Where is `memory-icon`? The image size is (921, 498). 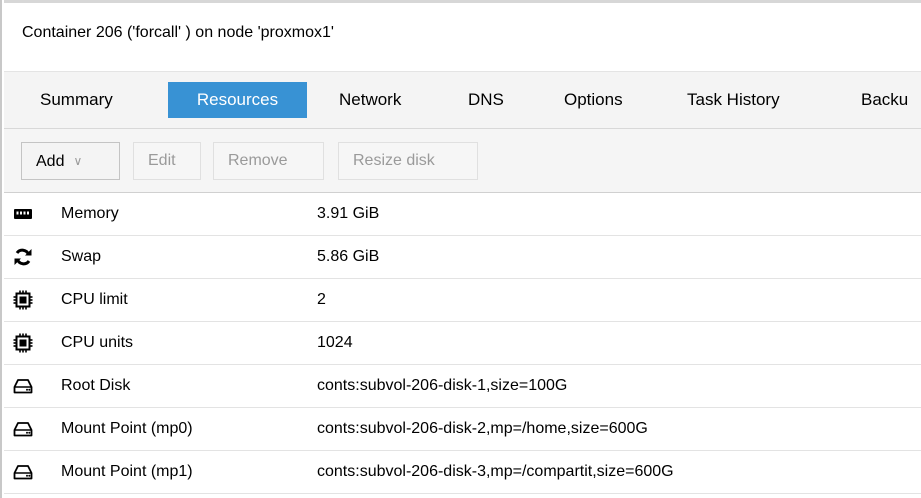
memory-icon is located at coordinates (23, 214).